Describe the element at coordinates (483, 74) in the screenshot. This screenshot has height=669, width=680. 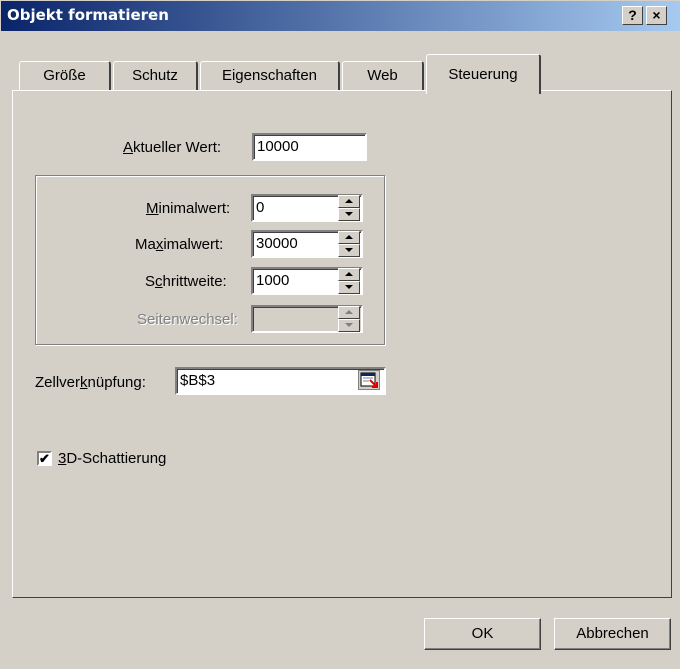
I see `tab-steuerung: Steuerung` at that location.